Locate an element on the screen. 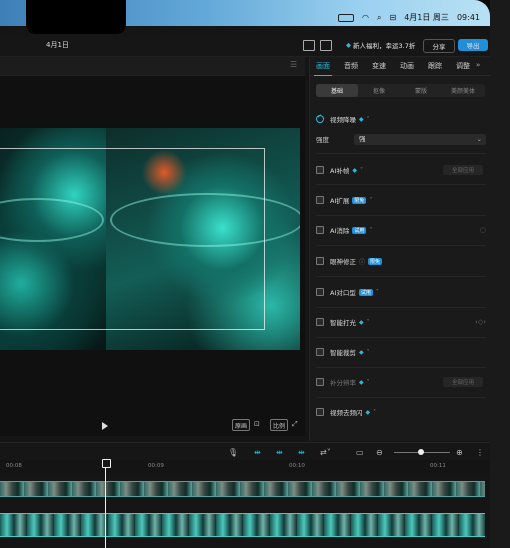  monitor-icon is located at coordinates (326, 45).